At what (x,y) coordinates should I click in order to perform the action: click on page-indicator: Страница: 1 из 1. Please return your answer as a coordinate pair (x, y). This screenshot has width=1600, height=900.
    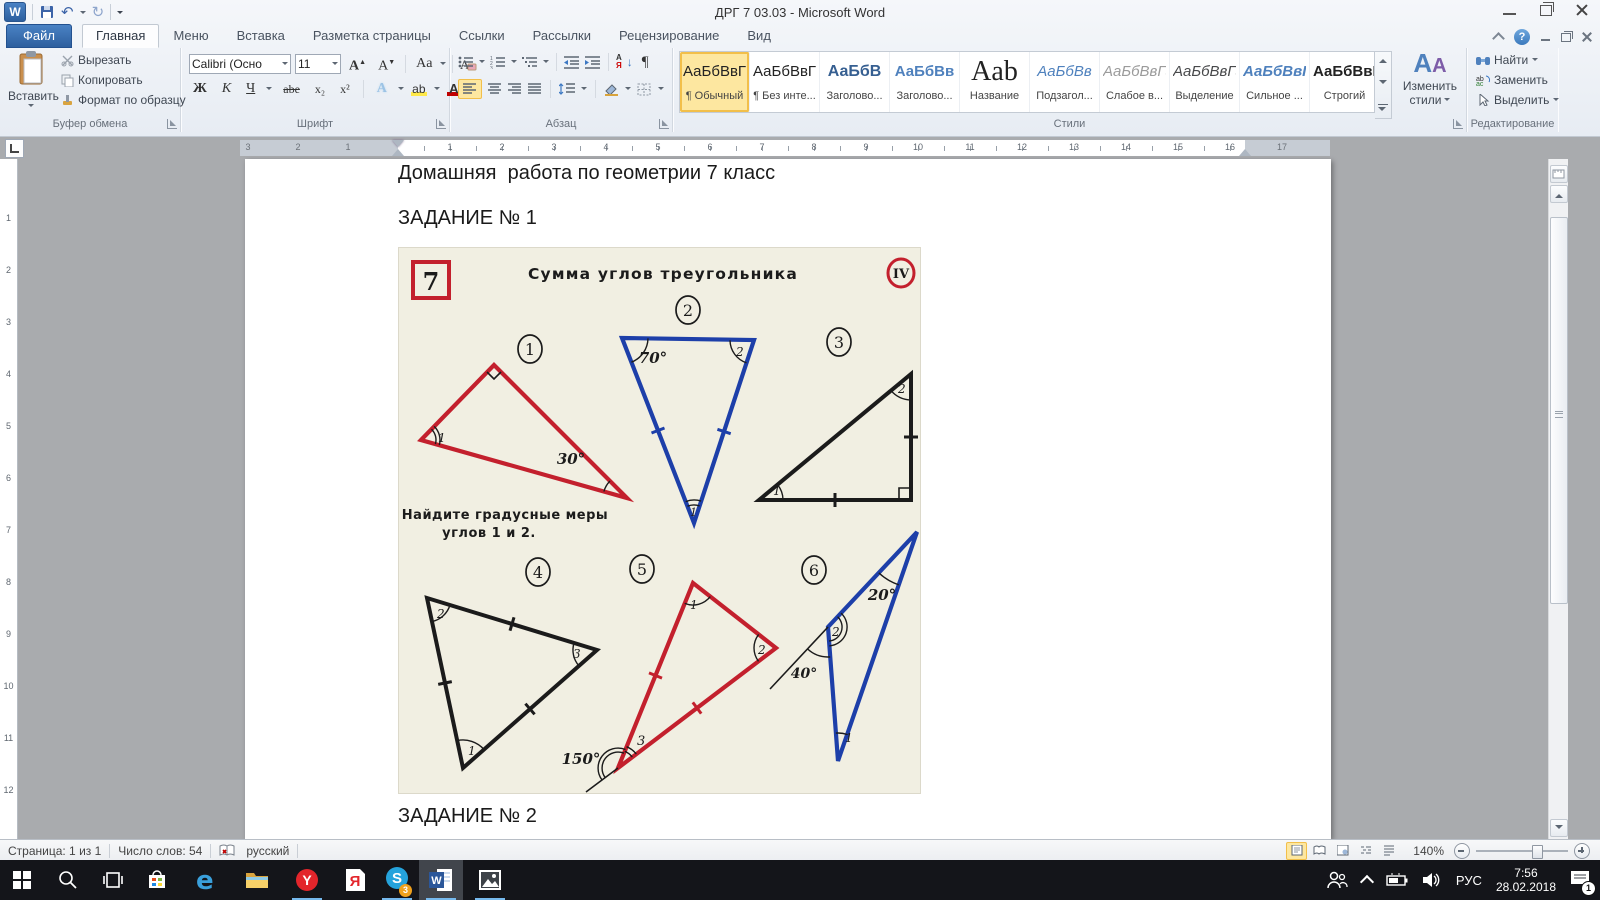
    Looking at the image, I should click on (54, 851).